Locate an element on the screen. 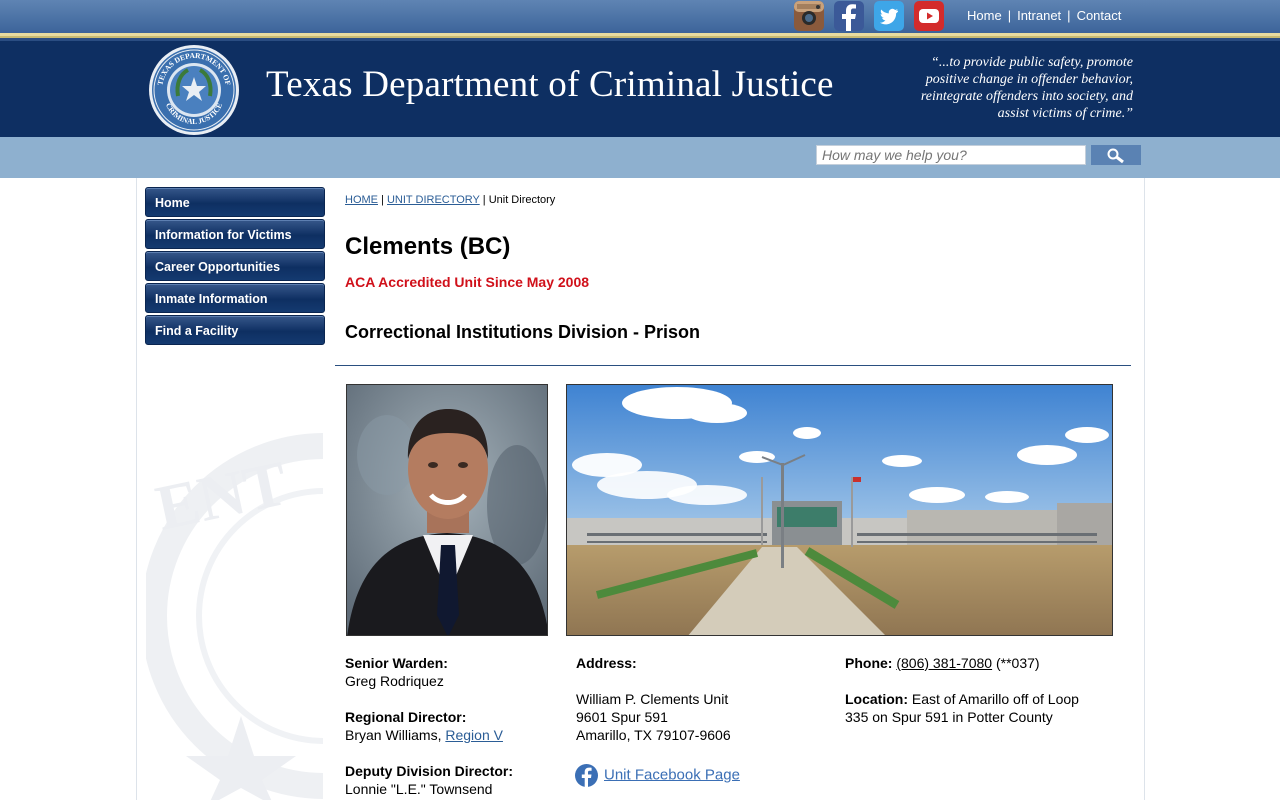  utility-links: Home | Intranet | Contact is located at coordinates (1044, 15).